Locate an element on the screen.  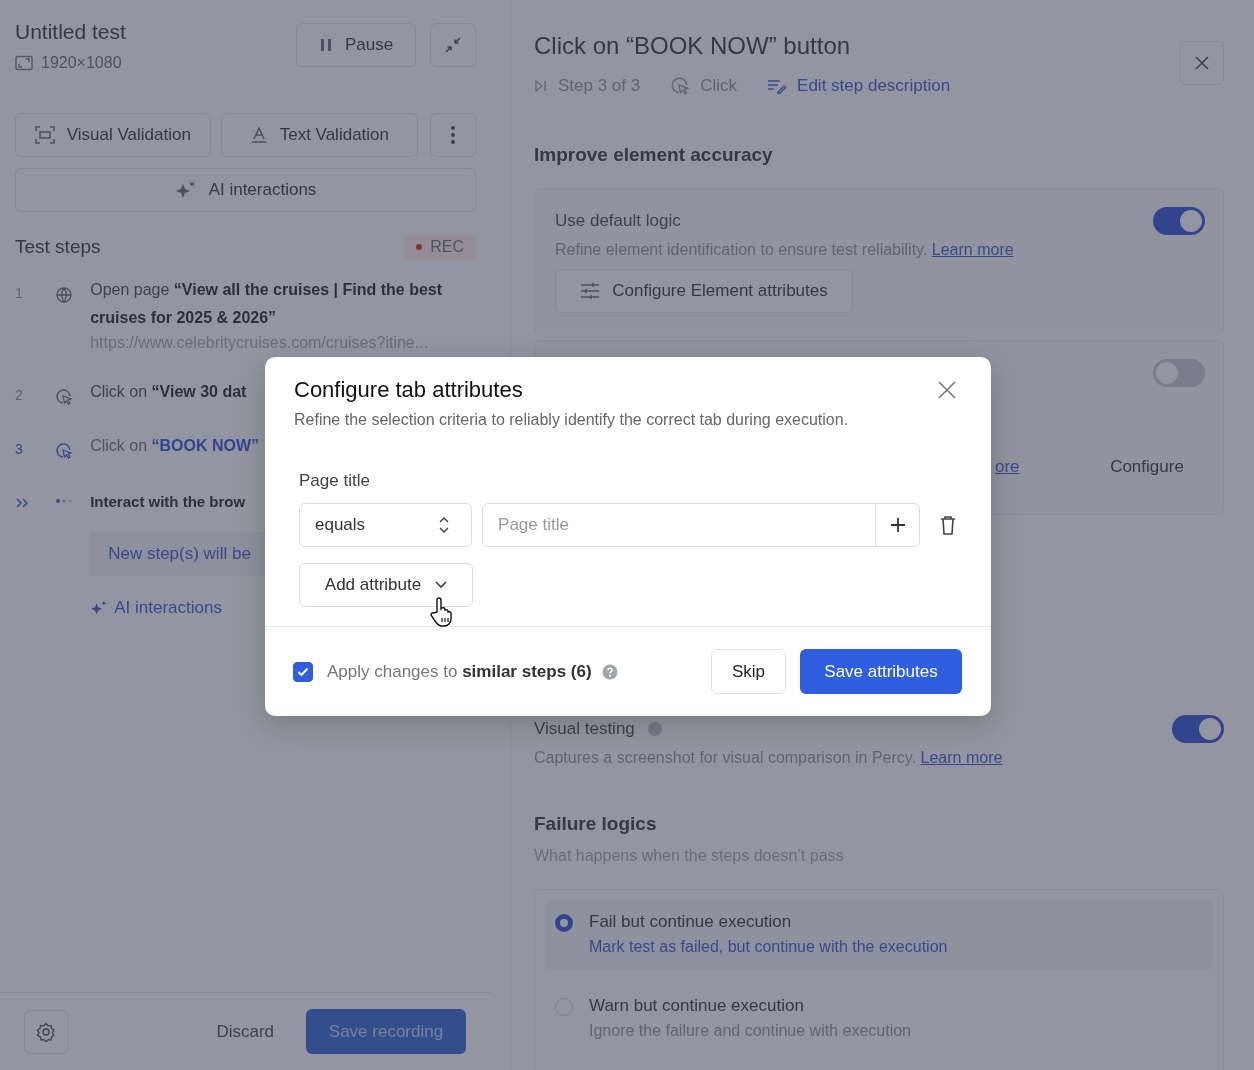
section-title: Test steps is located at coordinates (58, 247).